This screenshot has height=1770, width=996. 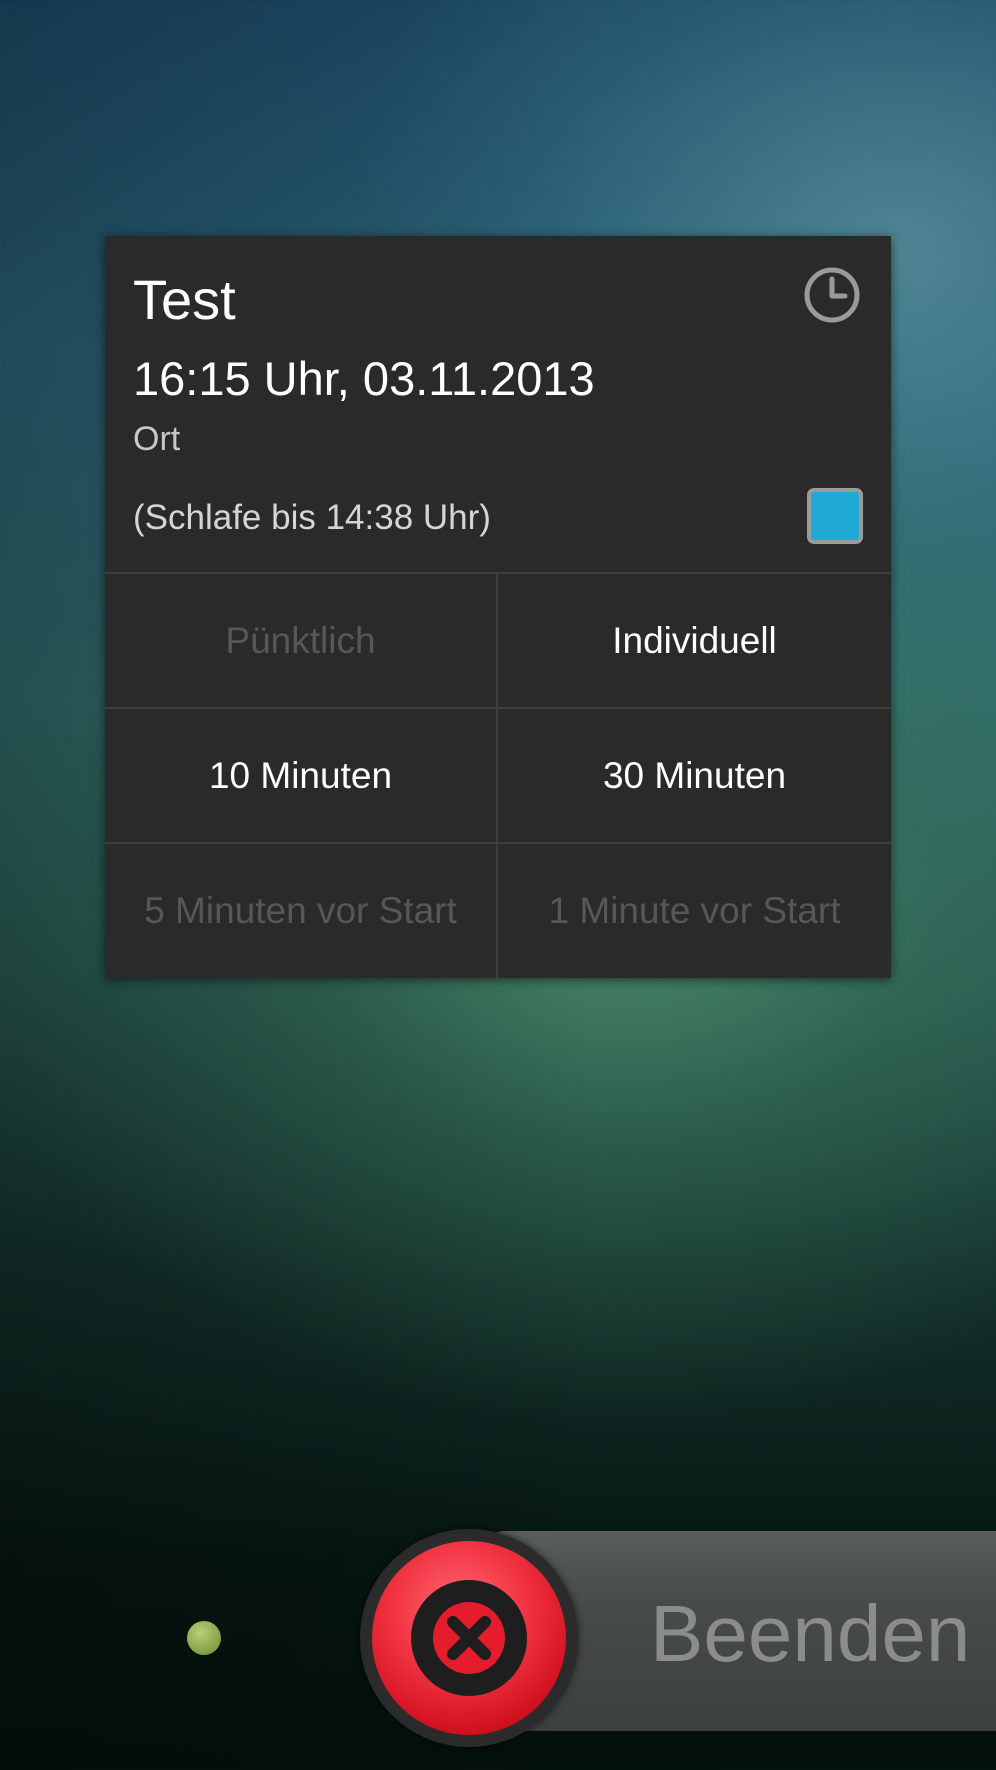 What do you see at coordinates (204, 1638) in the screenshot?
I see `slider-target-indicator` at bounding box center [204, 1638].